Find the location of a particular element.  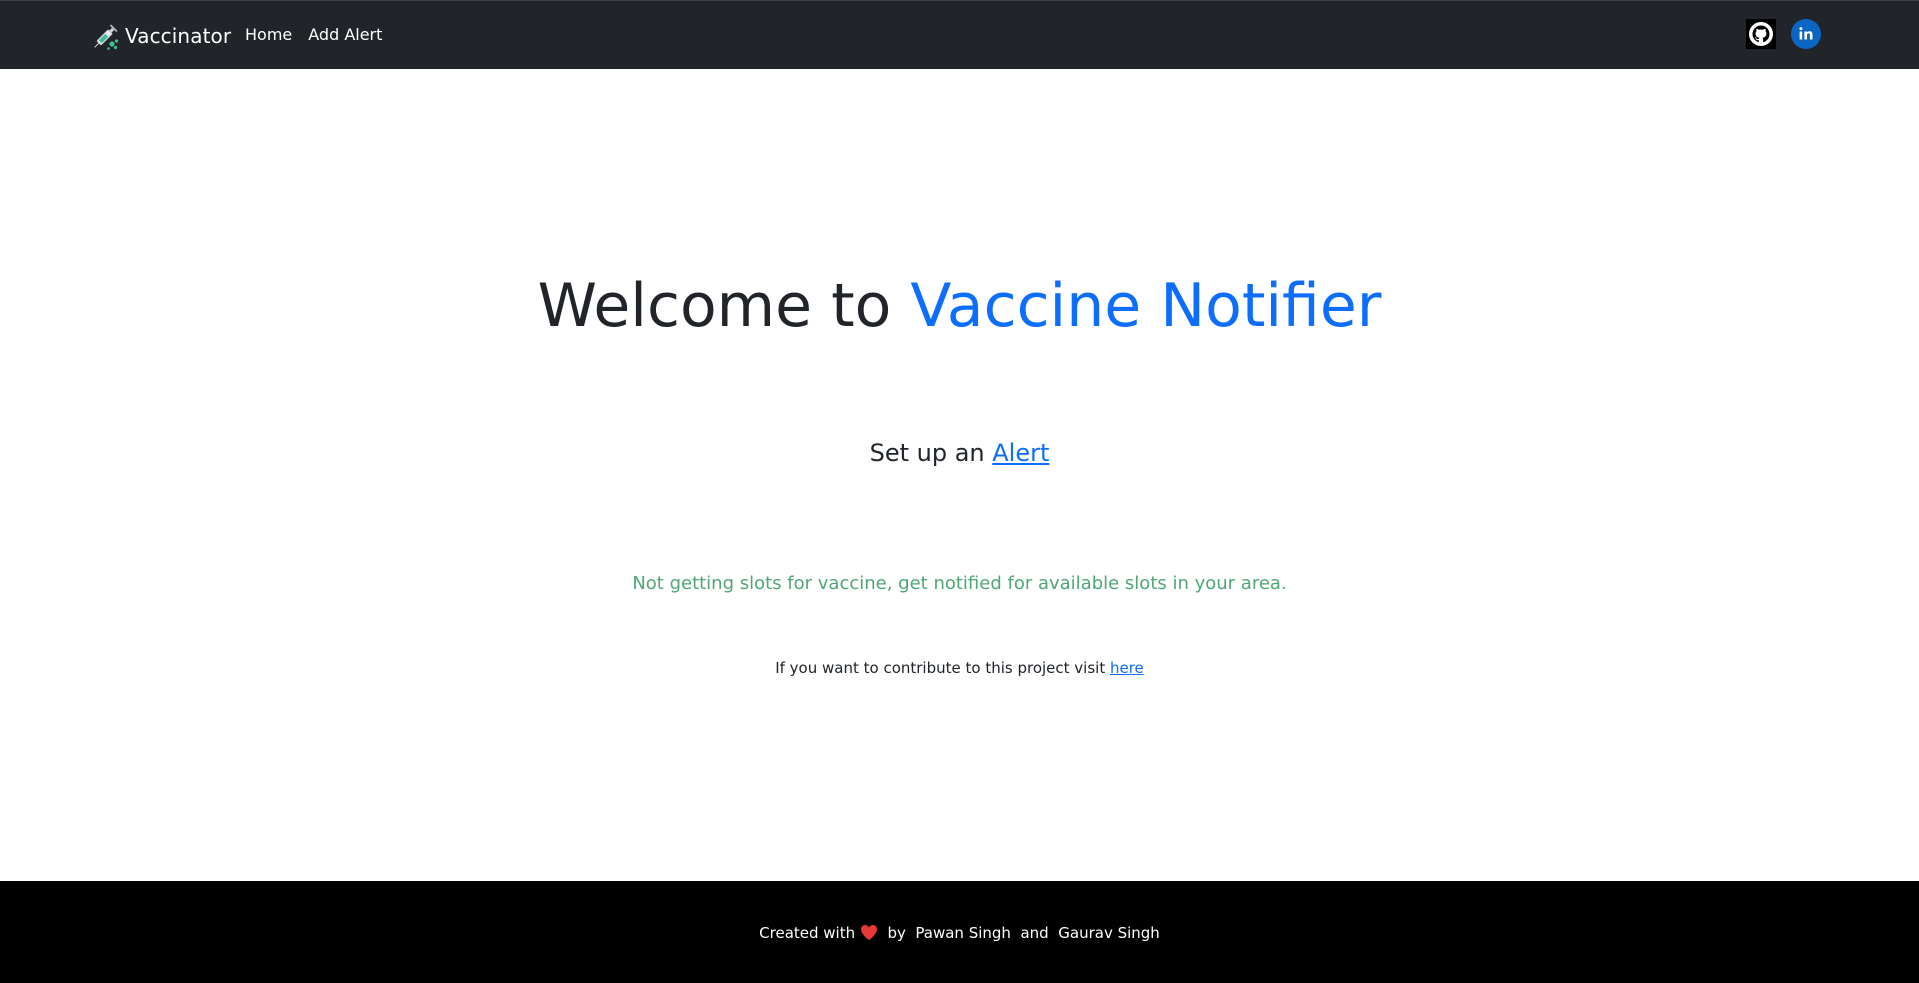

nav-link-home: Home is located at coordinates (268, 34).